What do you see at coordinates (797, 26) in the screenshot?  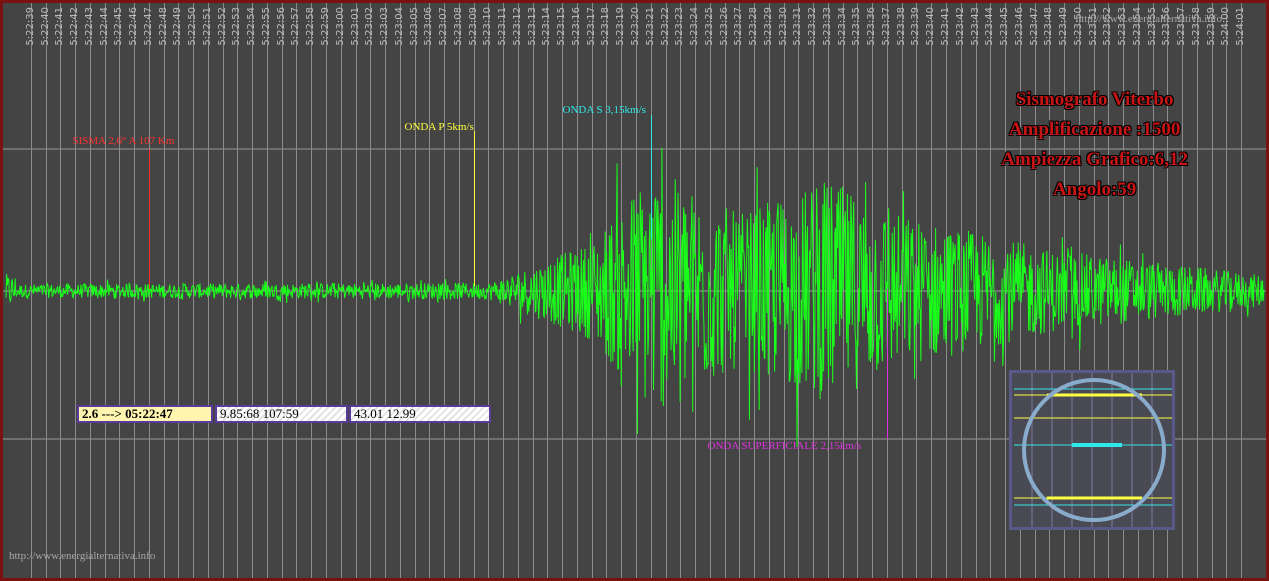 I see `time-tick-label: 5:23:31` at bounding box center [797, 26].